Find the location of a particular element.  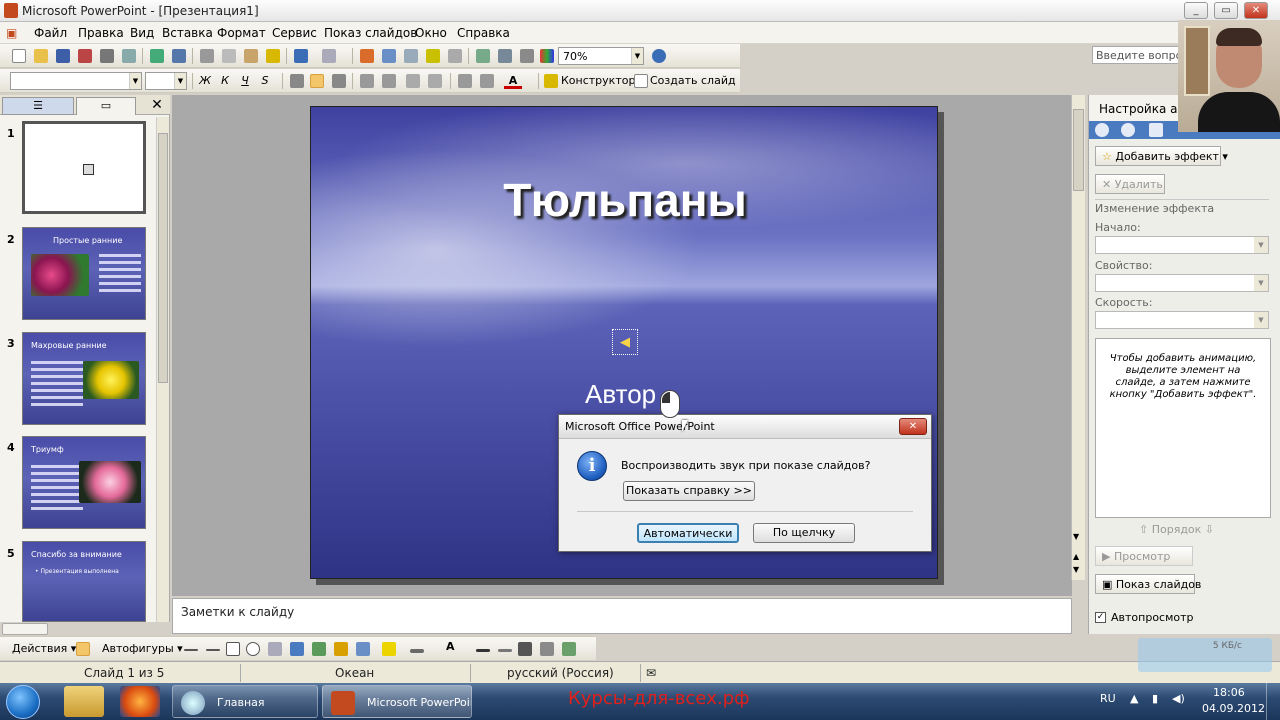

textbox-icon is located at coordinates (275, 649).